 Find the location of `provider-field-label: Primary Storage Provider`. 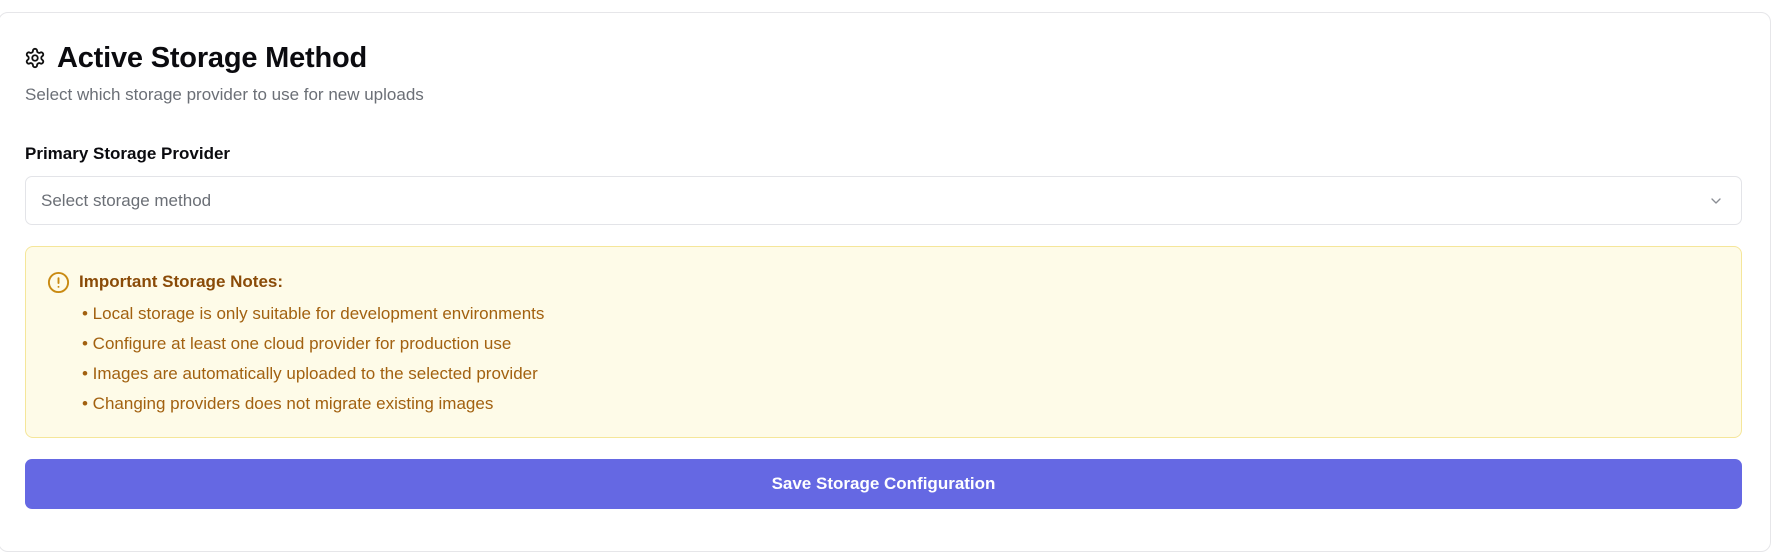

provider-field-label: Primary Storage Provider is located at coordinates (128, 153).